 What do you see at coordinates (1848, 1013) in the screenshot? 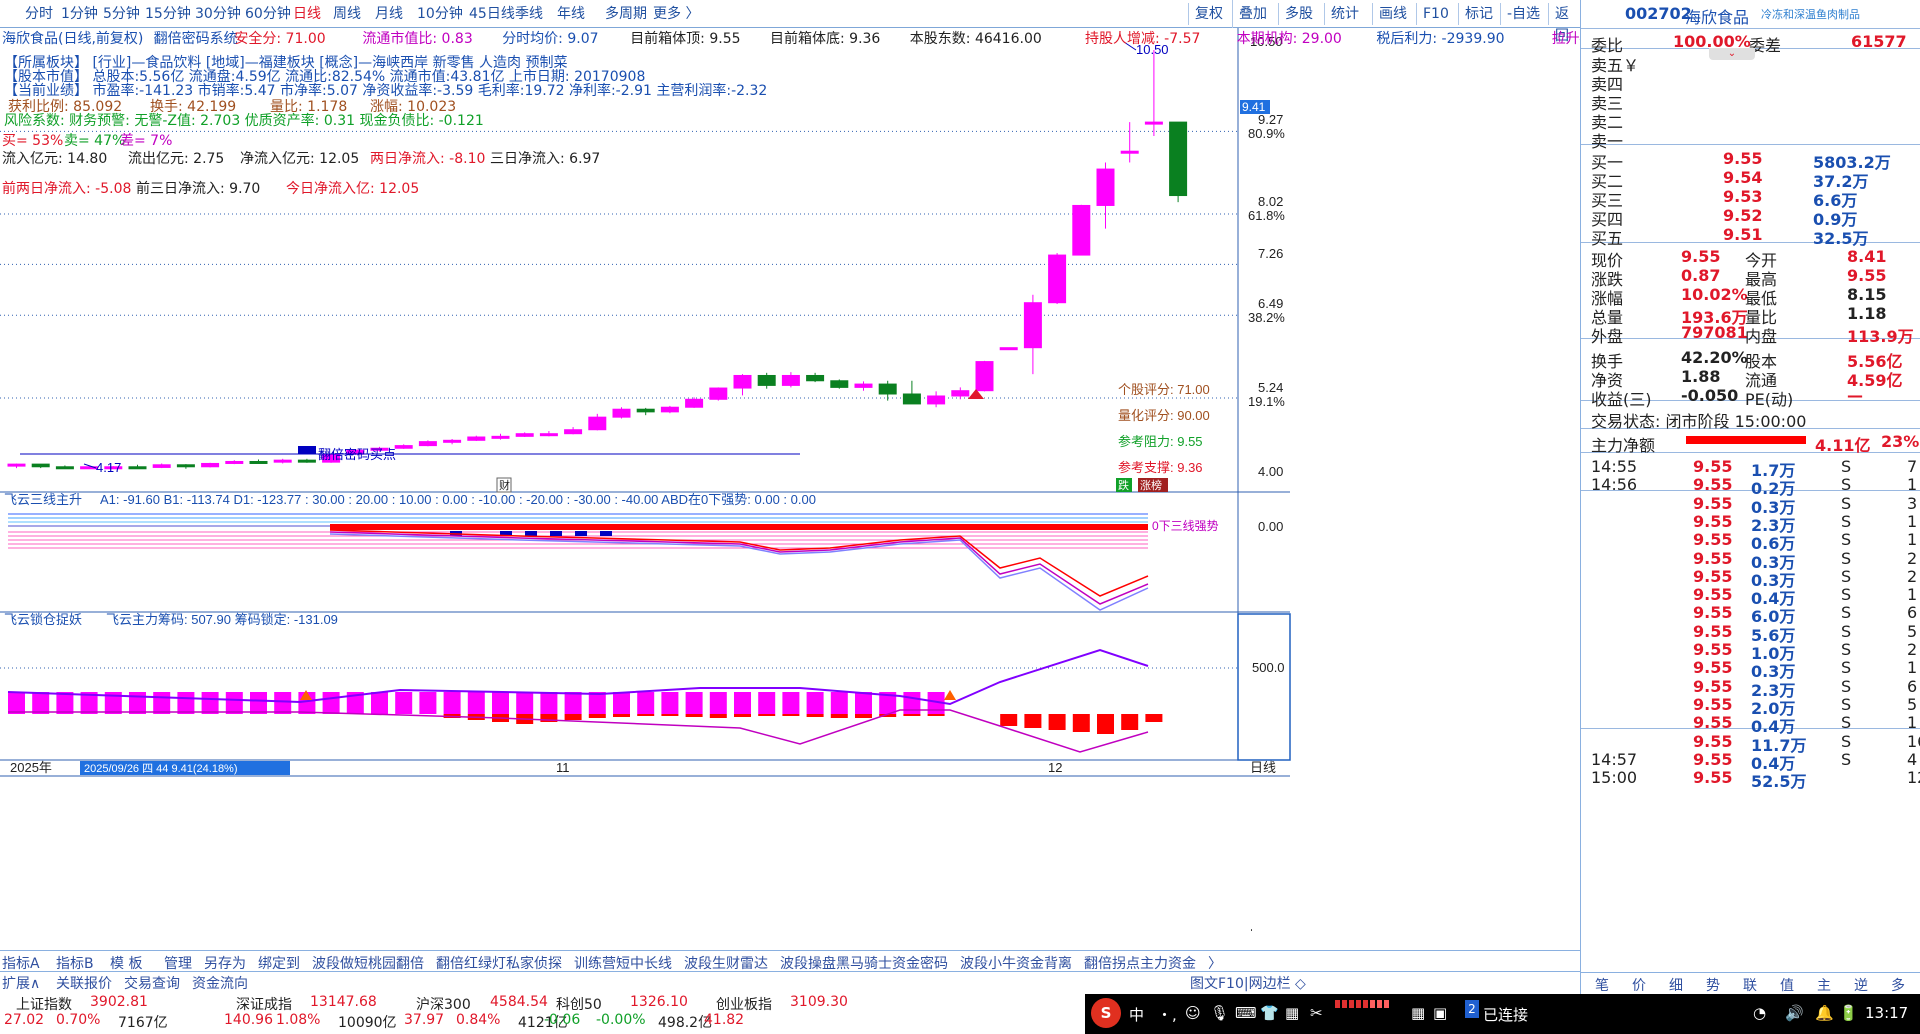
I see `battery-icon: 🔋` at bounding box center [1848, 1013].